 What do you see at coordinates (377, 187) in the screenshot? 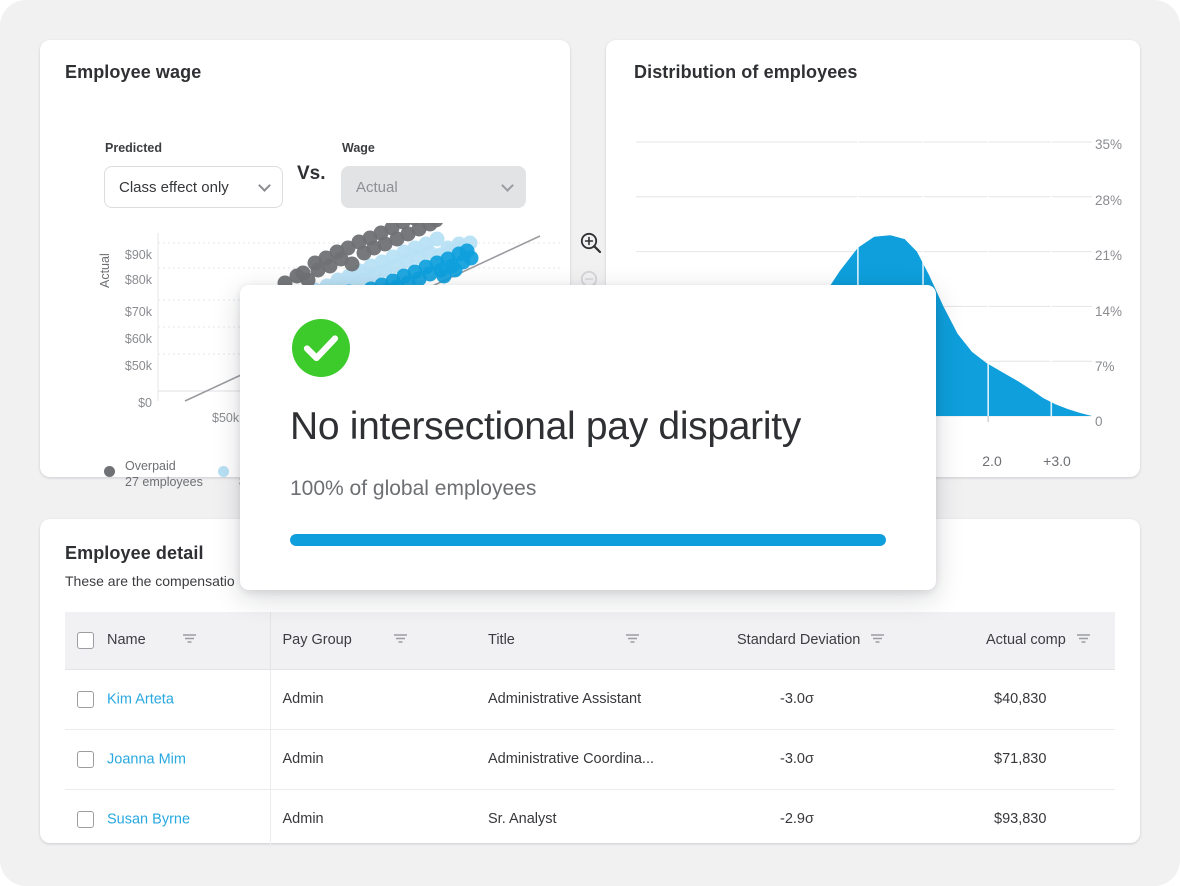
I see `wage-select-value: Actual` at bounding box center [377, 187].